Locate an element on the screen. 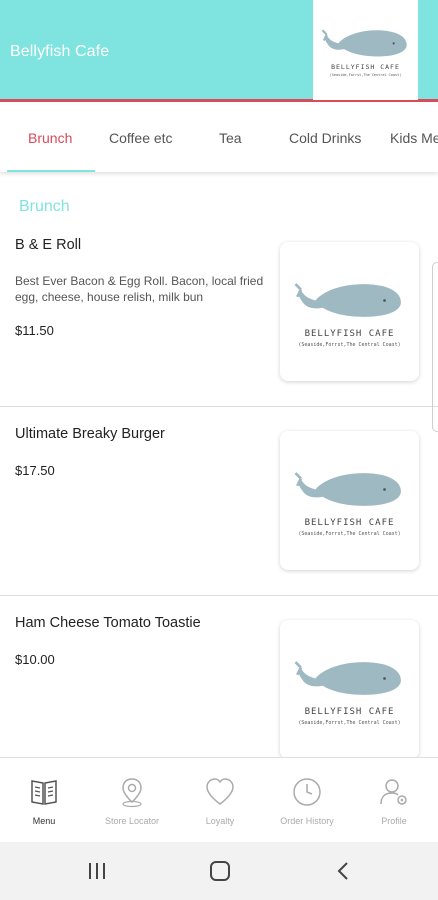 The image size is (438, 900). item-name: Ham Cheese Tomato Toastie is located at coordinates (108, 623).